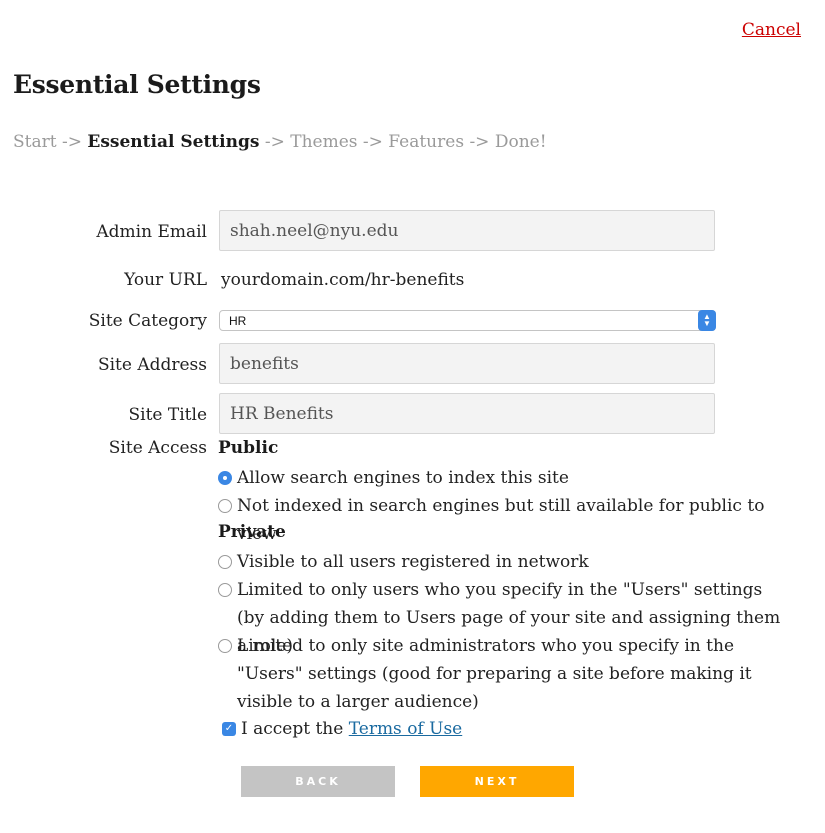 The image size is (825, 833). Describe the element at coordinates (405, 142) in the screenshot. I see `breadcrumb-rest: -> Themes -> Features -> Done!` at that location.